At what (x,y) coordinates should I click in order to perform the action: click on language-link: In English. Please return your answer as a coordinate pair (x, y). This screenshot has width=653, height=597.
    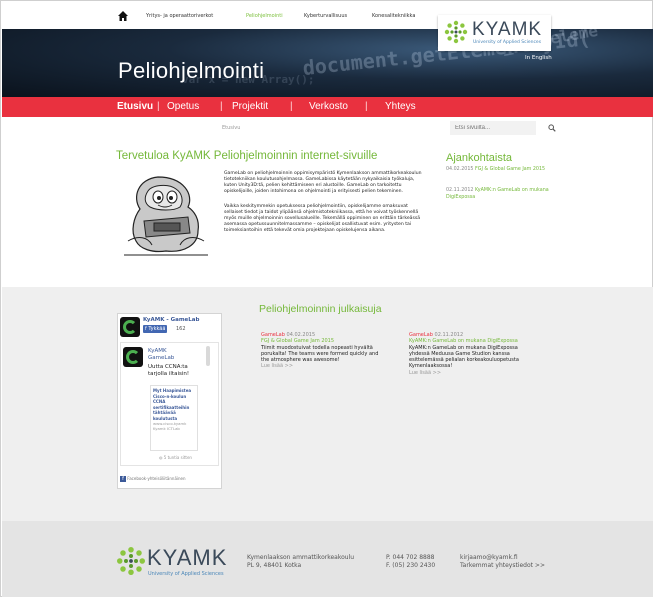
    Looking at the image, I should click on (538, 58).